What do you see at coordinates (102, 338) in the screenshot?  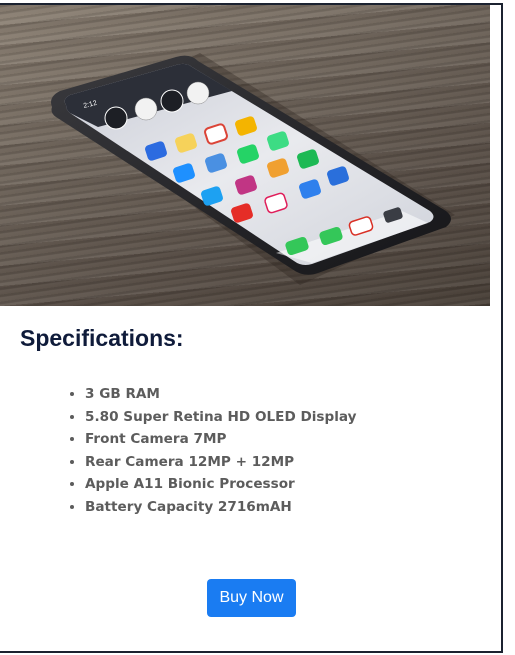 I see `specifications-title: Specifications:` at bounding box center [102, 338].